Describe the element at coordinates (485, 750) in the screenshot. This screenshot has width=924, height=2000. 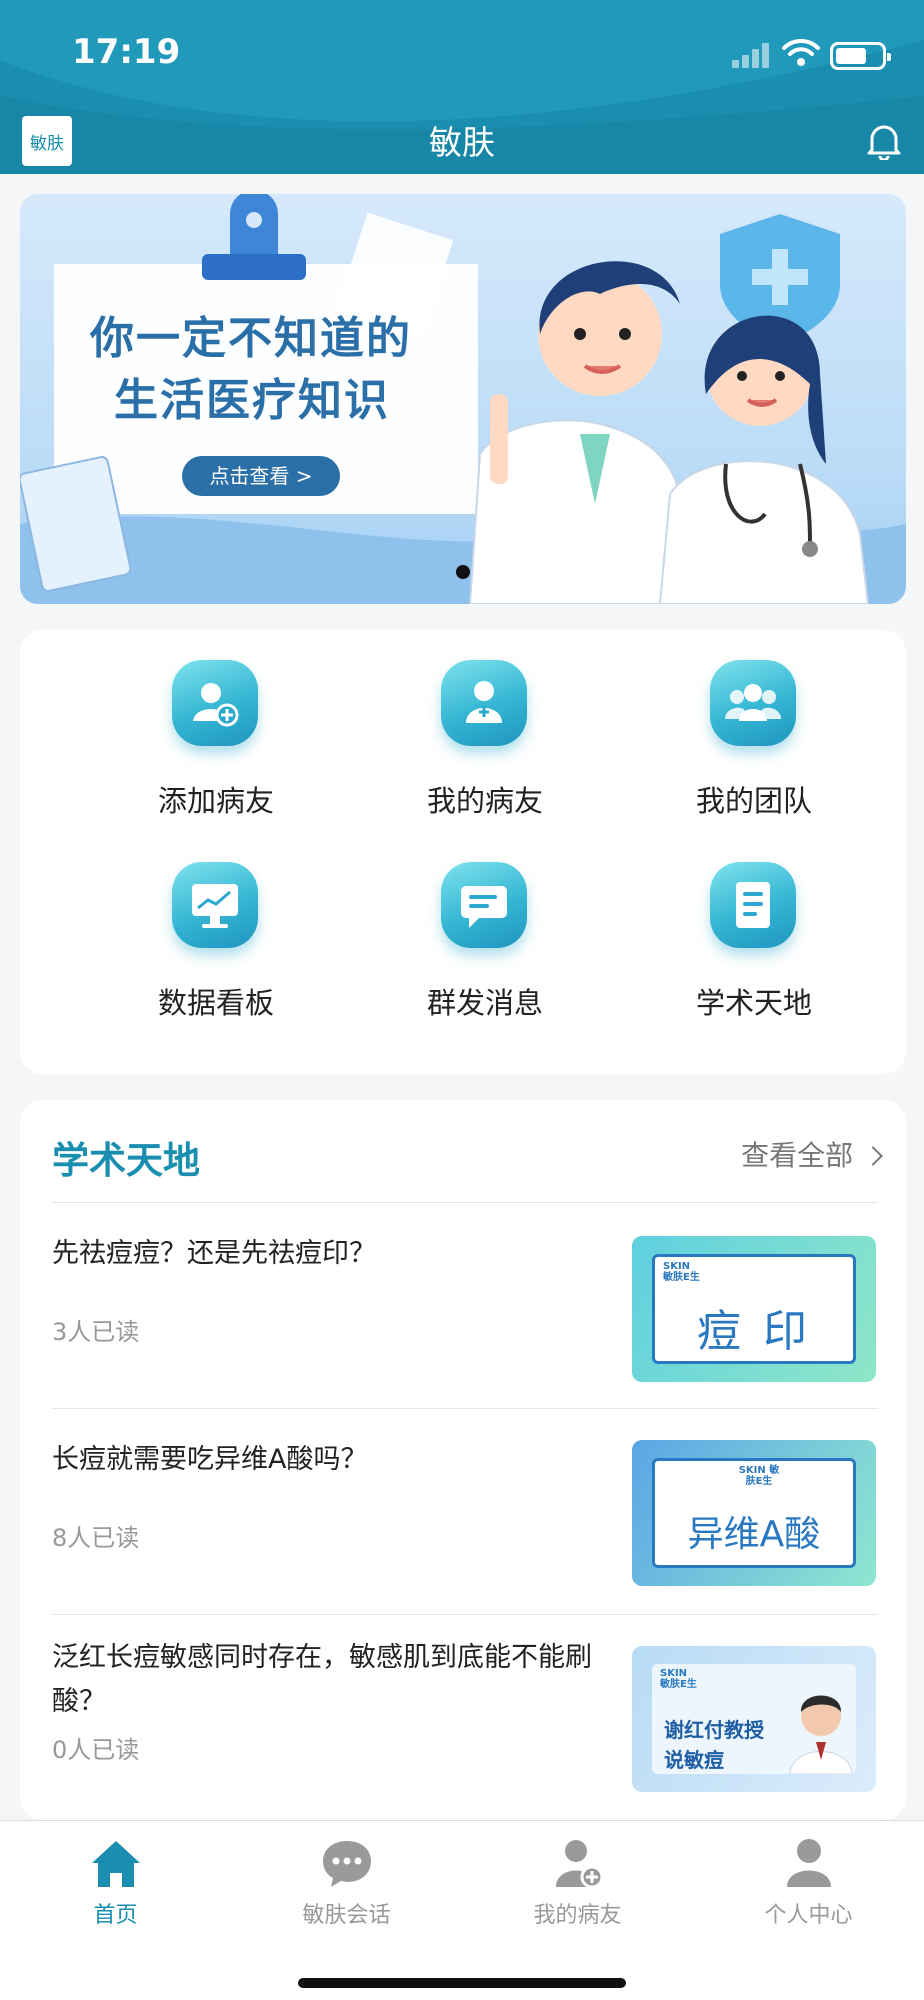
I see `my-patients-tile: 我的病友` at that location.